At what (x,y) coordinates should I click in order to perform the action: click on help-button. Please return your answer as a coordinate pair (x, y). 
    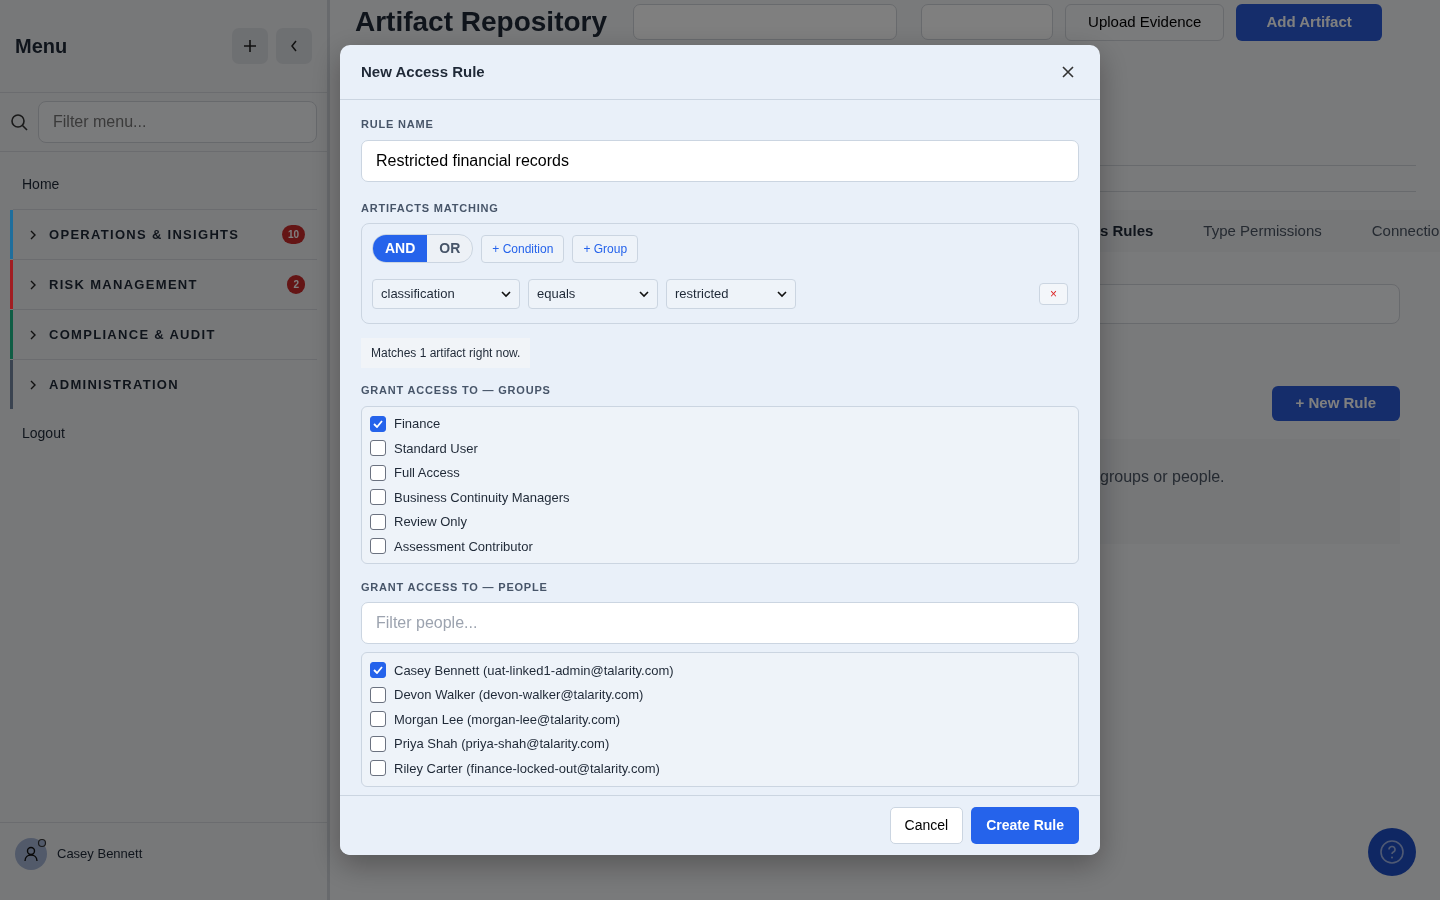
    Looking at the image, I should click on (1392, 852).